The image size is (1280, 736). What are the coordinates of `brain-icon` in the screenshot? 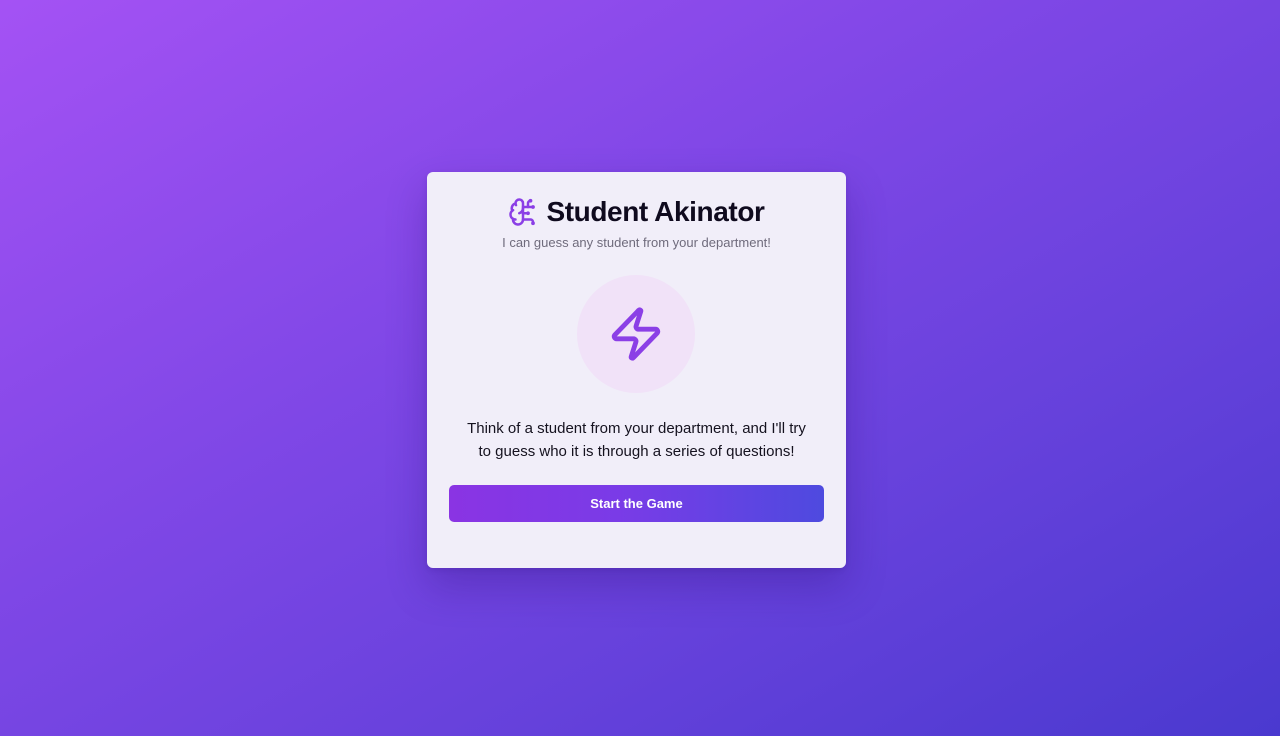 It's located at (523, 212).